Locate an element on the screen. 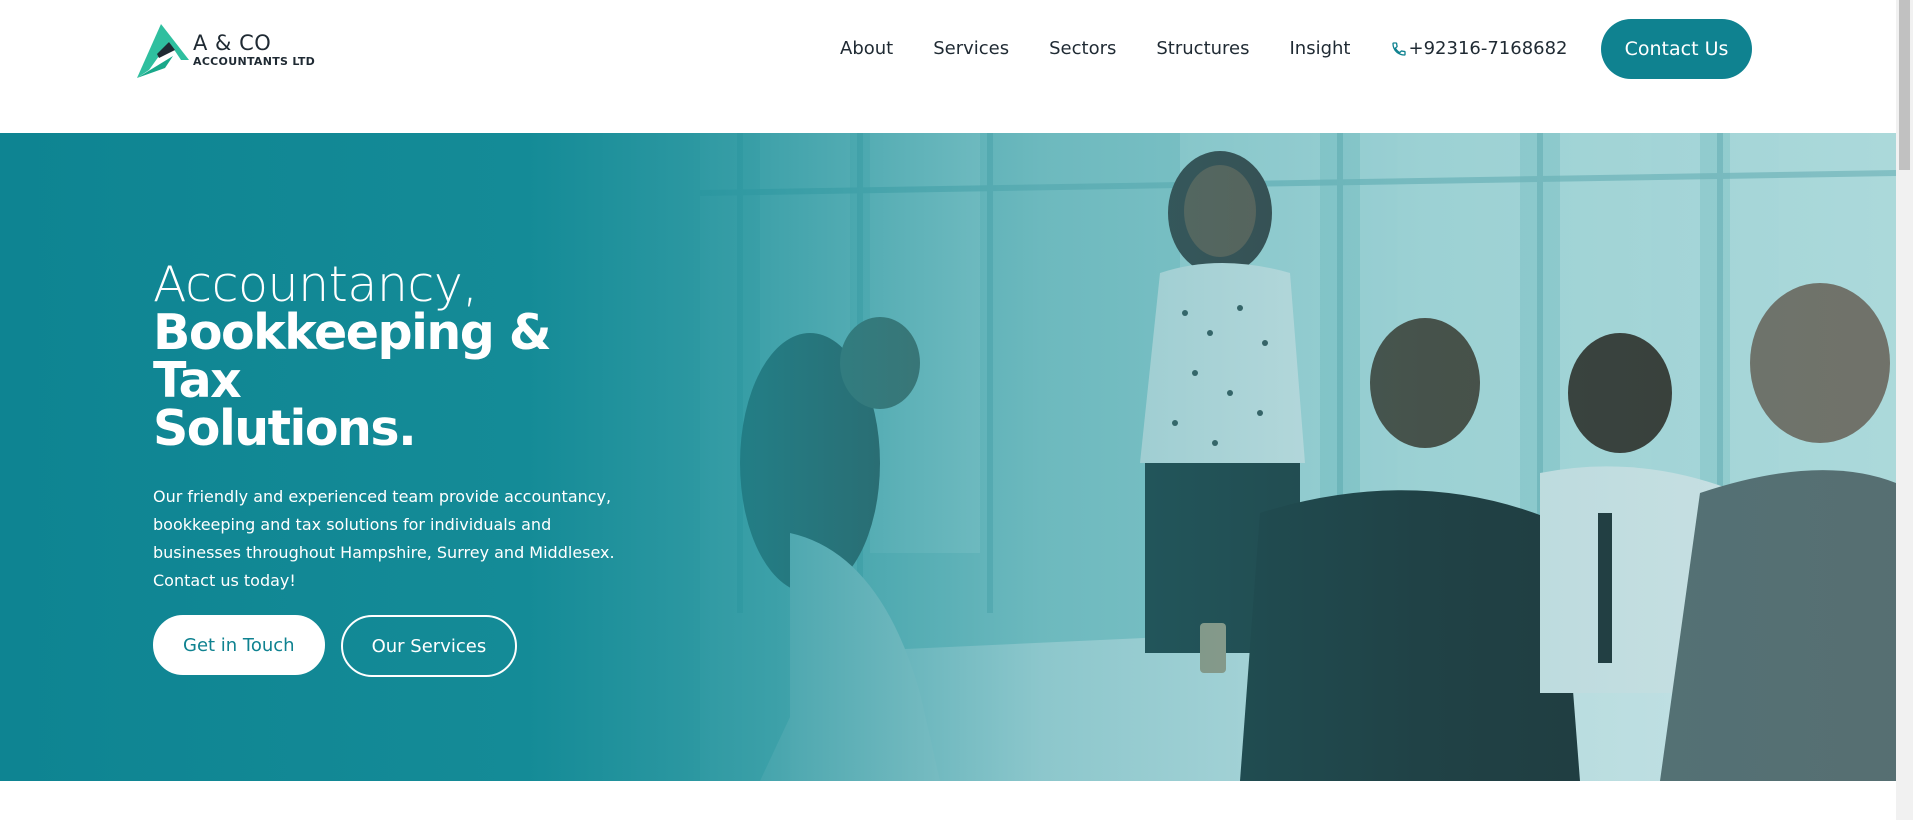 Image resolution: width=1913 pixels, height=820 pixels. nav-structures: Structures is located at coordinates (1202, 48).